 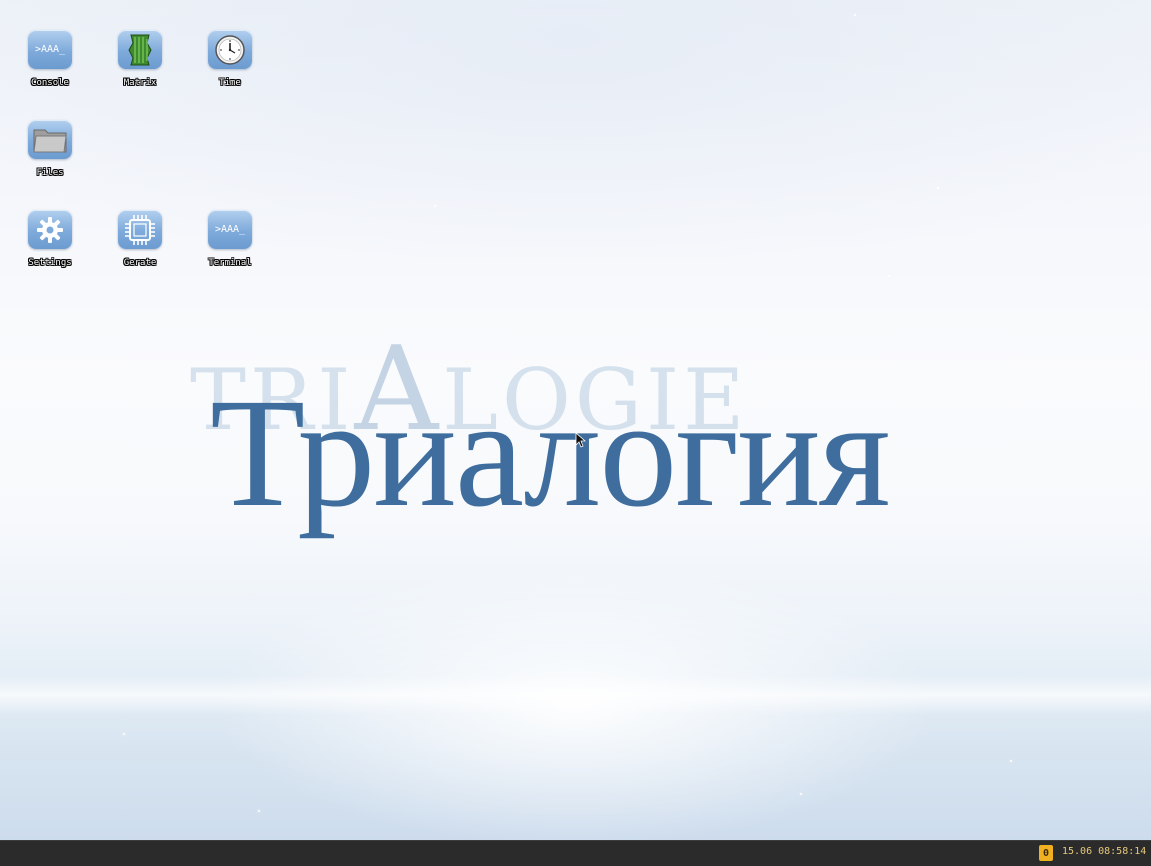 What do you see at coordinates (50, 49) in the screenshot?
I see `console-icon: >AAA_` at bounding box center [50, 49].